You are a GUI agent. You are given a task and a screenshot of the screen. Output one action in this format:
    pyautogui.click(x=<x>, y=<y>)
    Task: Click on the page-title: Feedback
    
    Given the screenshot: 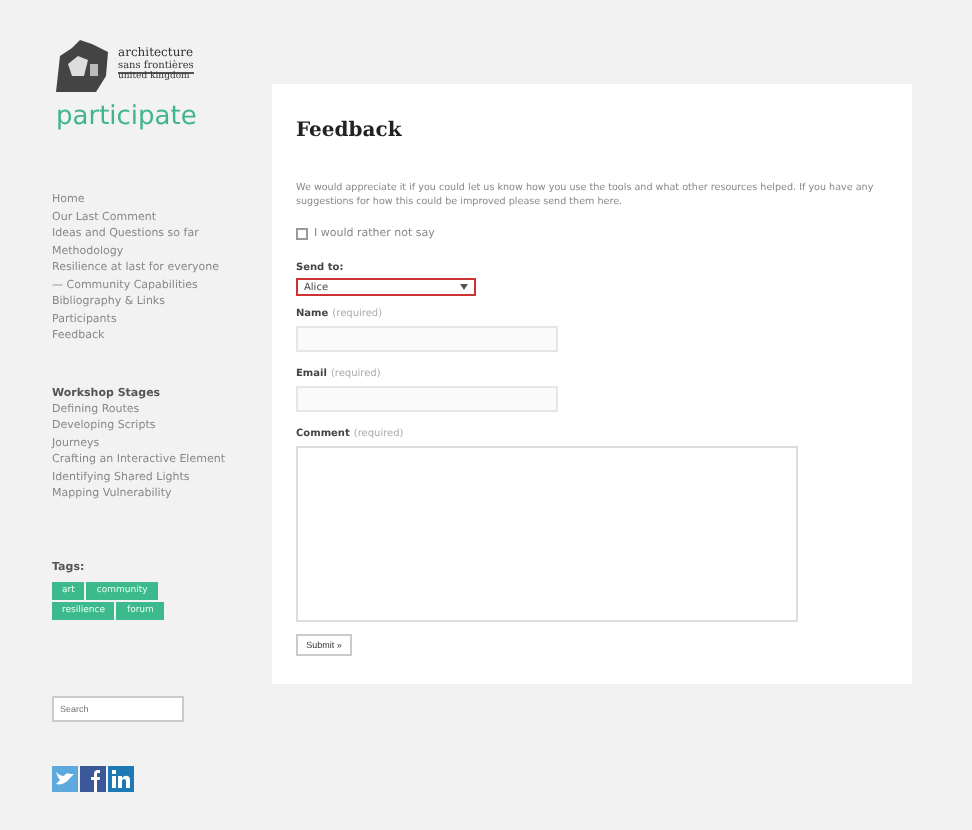 What is the action you would take?
    pyautogui.click(x=350, y=131)
    